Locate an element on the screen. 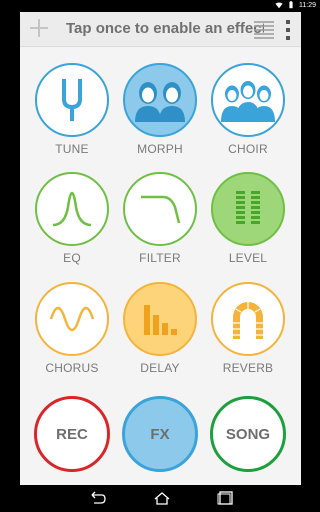  effect-choir: CHOIR is located at coordinates (248, 109).